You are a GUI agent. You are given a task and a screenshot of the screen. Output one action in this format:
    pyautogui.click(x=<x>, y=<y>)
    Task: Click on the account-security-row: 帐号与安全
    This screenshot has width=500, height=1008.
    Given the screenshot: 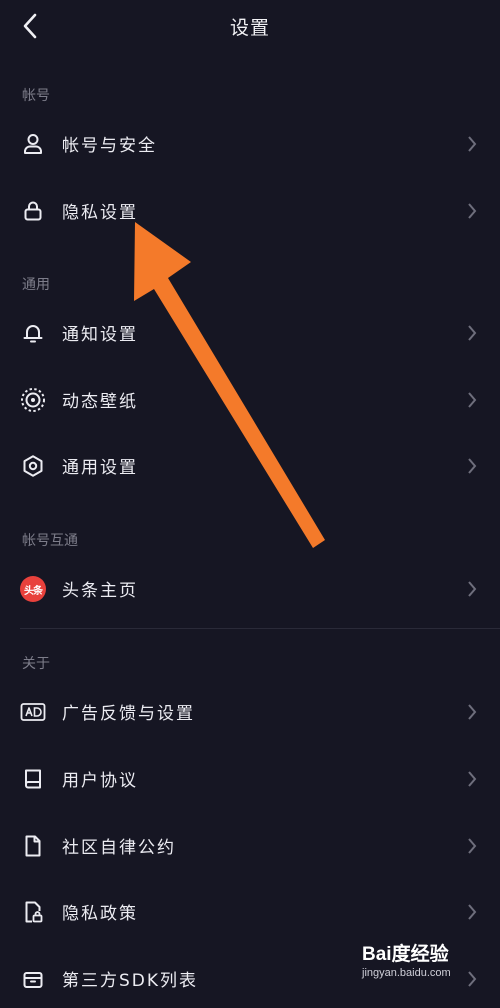 What is the action you would take?
    pyautogui.click(x=250, y=143)
    